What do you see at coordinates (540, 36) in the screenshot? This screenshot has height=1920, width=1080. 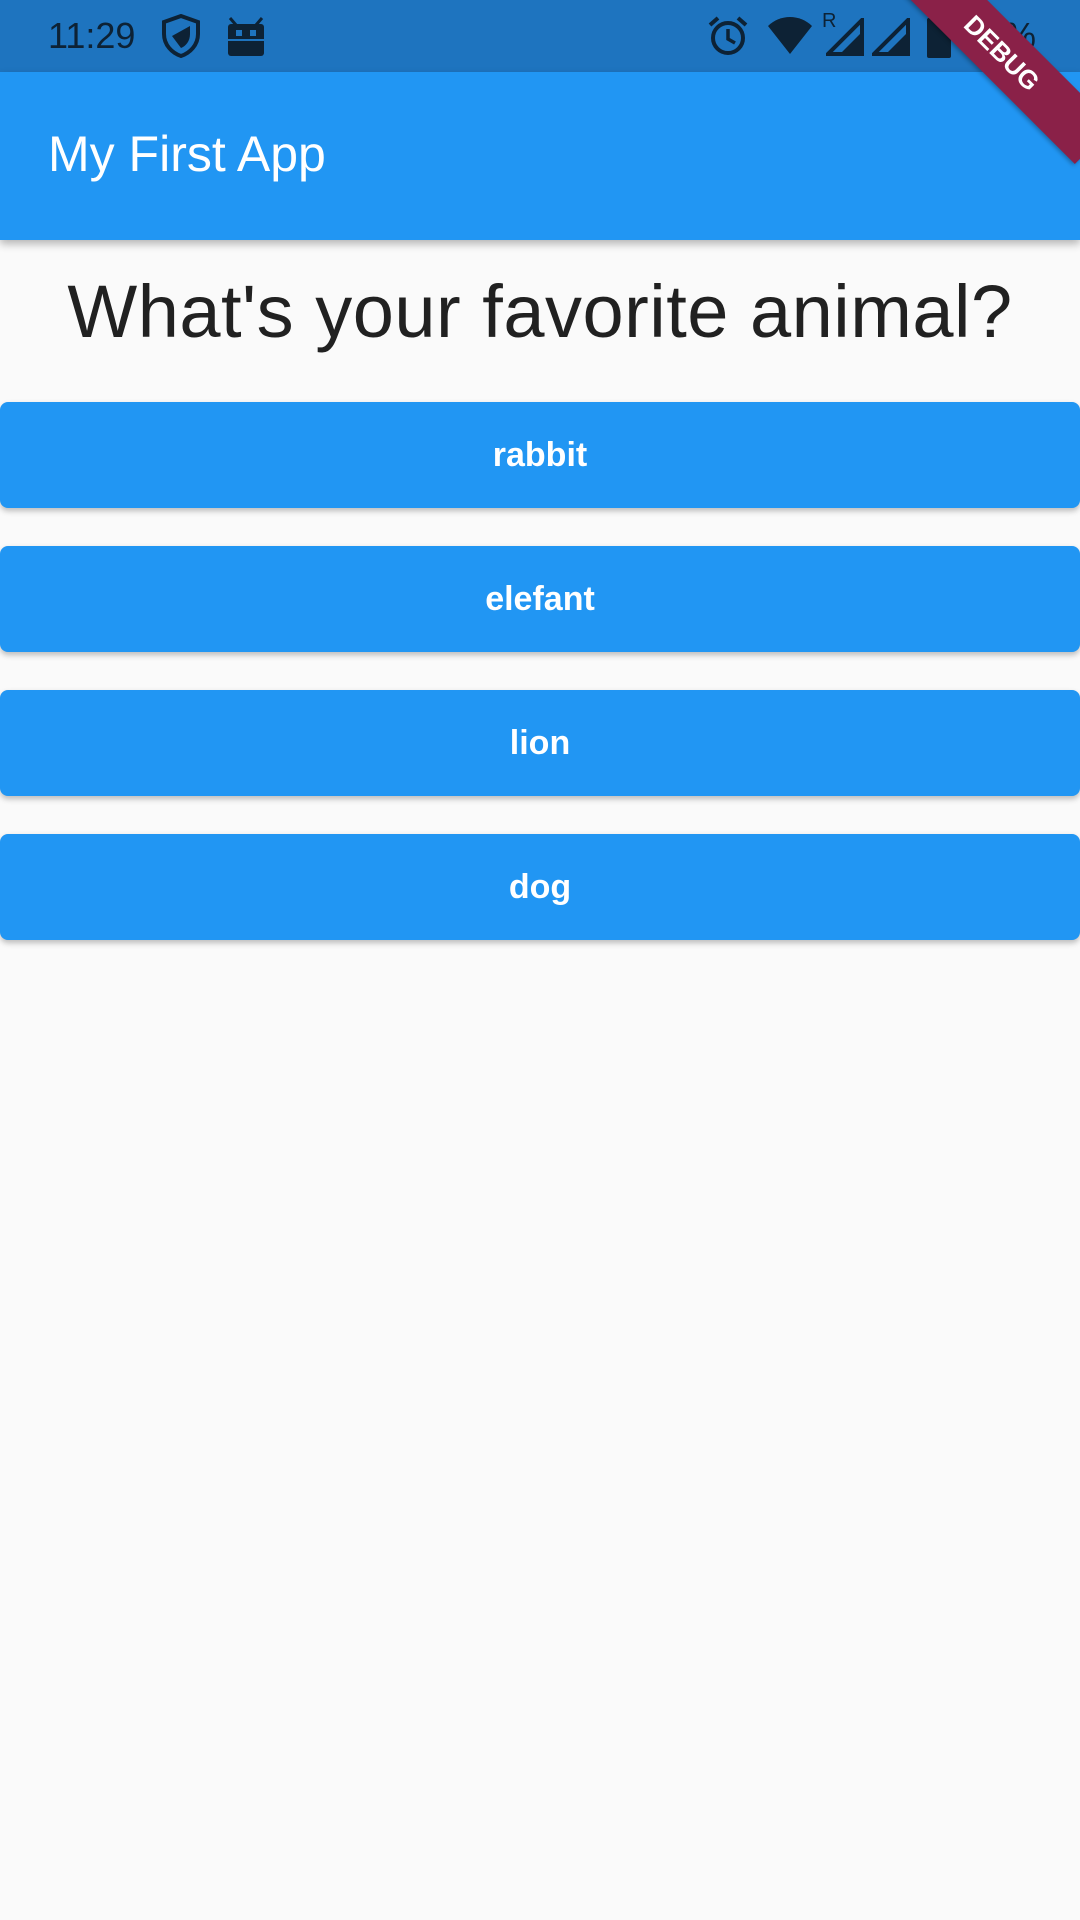 I see `status-bar: 11:29 R` at bounding box center [540, 36].